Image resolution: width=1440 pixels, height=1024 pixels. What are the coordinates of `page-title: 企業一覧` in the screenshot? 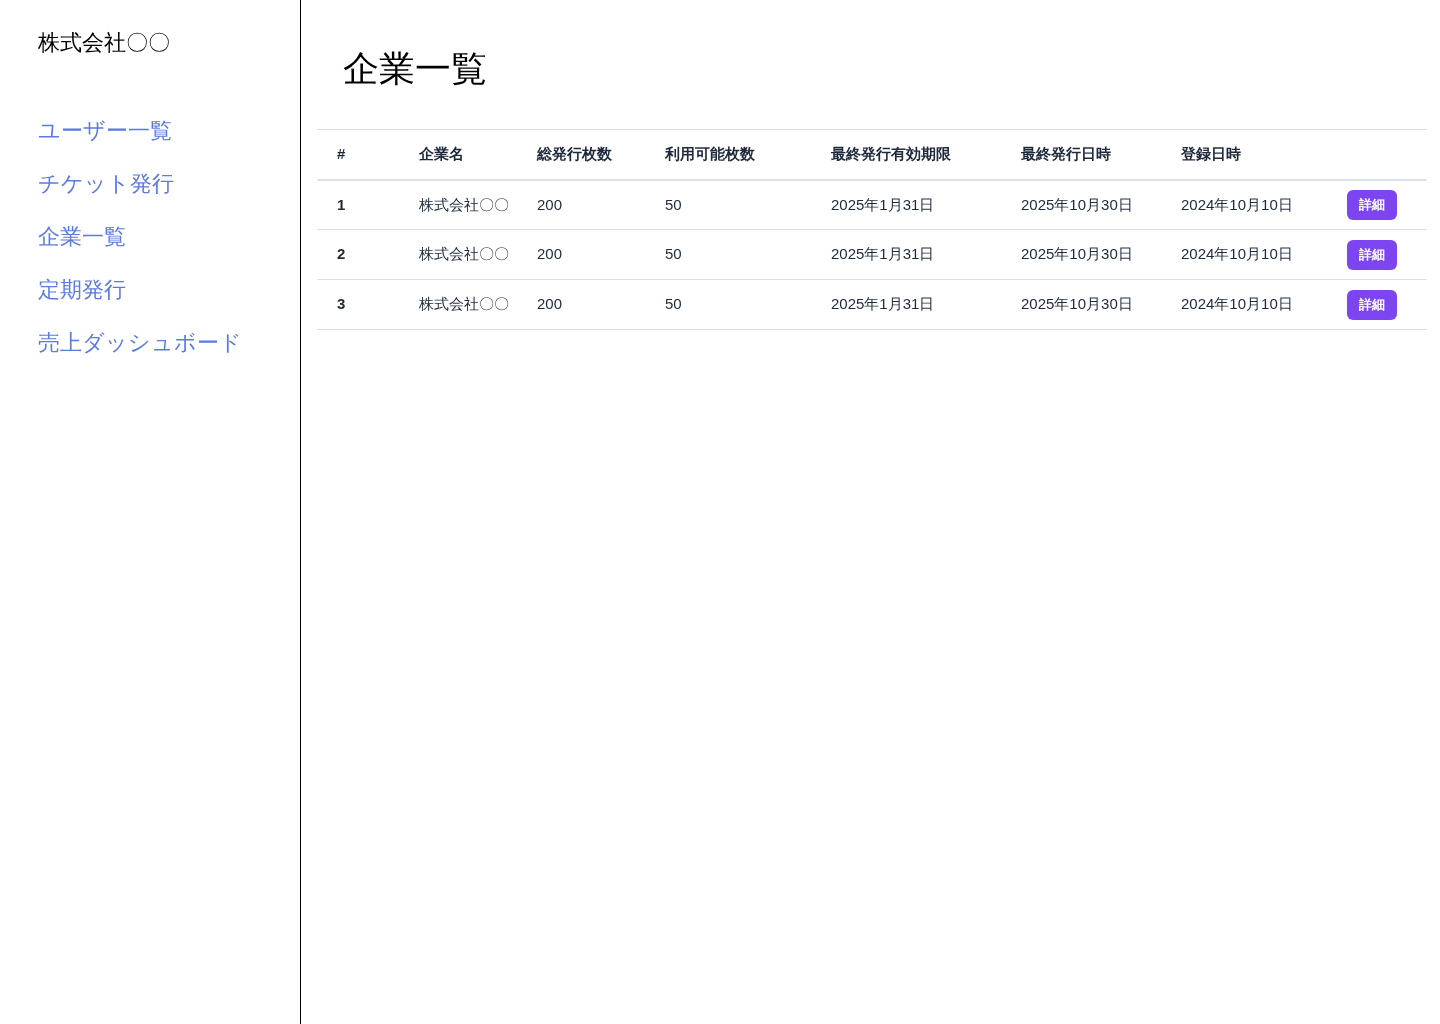 It's located at (415, 69).